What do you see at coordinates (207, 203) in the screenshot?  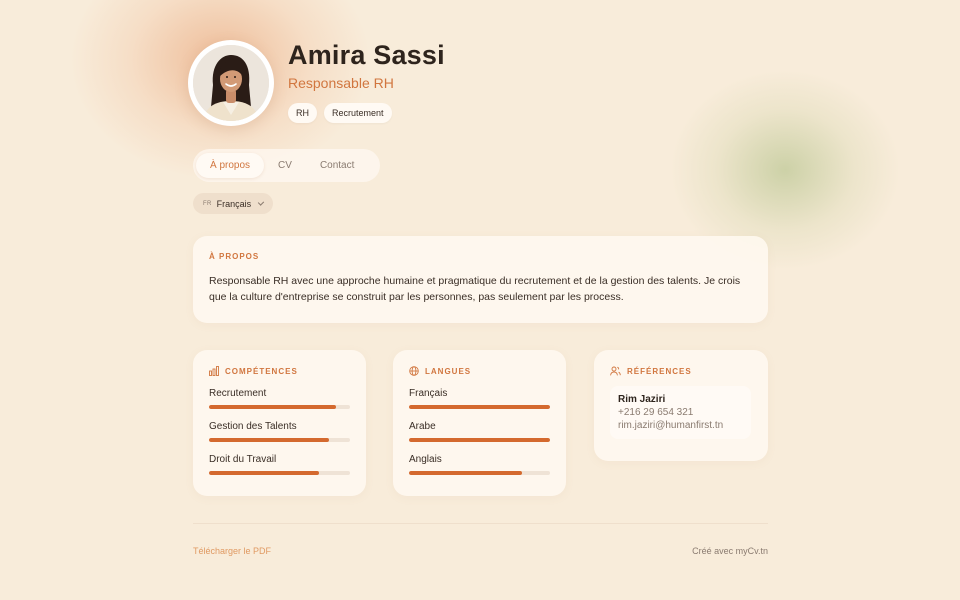 I see `language-code: FR` at bounding box center [207, 203].